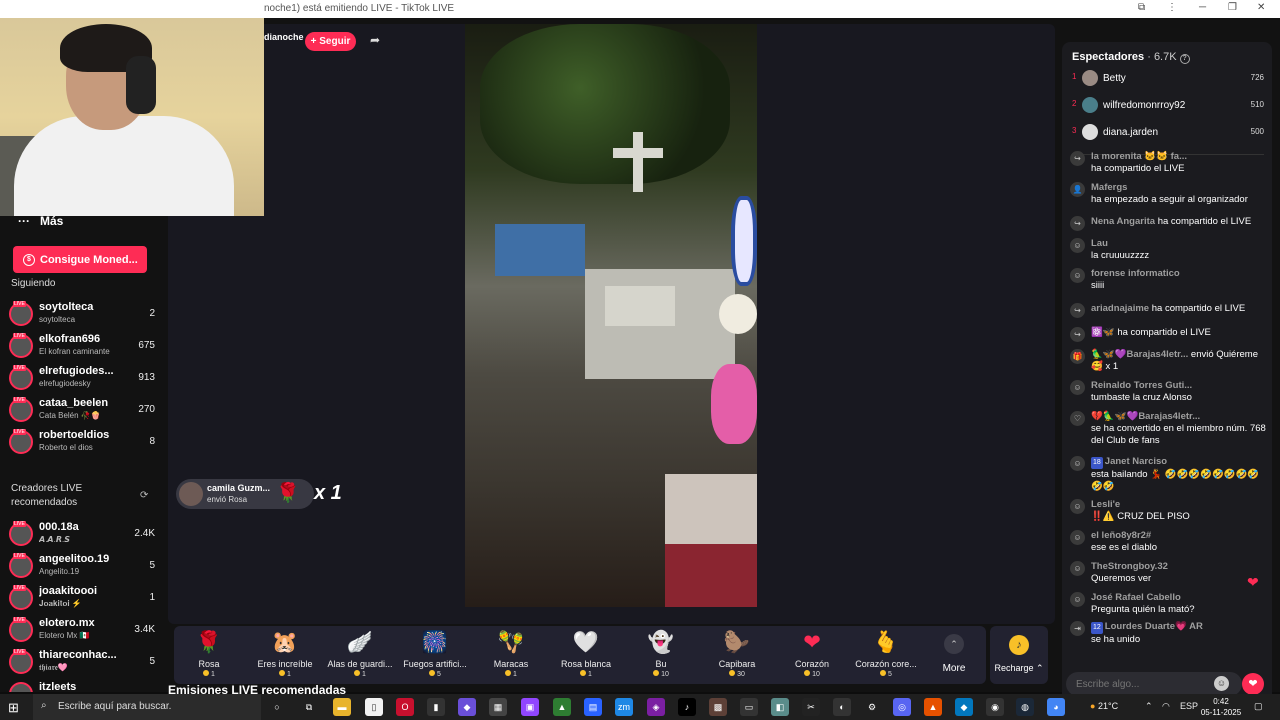 This screenshot has height=720, width=1280. Describe the element at coordinates (285, 654) in the screenshot. I see `gift-item: 🐹 Eres increíble 1` at that location.